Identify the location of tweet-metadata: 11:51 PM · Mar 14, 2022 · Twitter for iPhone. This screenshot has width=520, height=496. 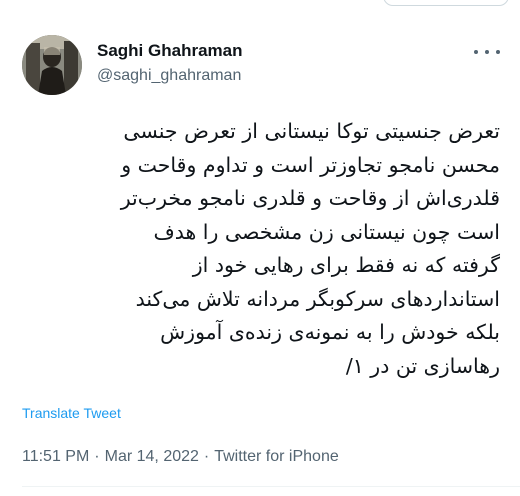
(180, 457).